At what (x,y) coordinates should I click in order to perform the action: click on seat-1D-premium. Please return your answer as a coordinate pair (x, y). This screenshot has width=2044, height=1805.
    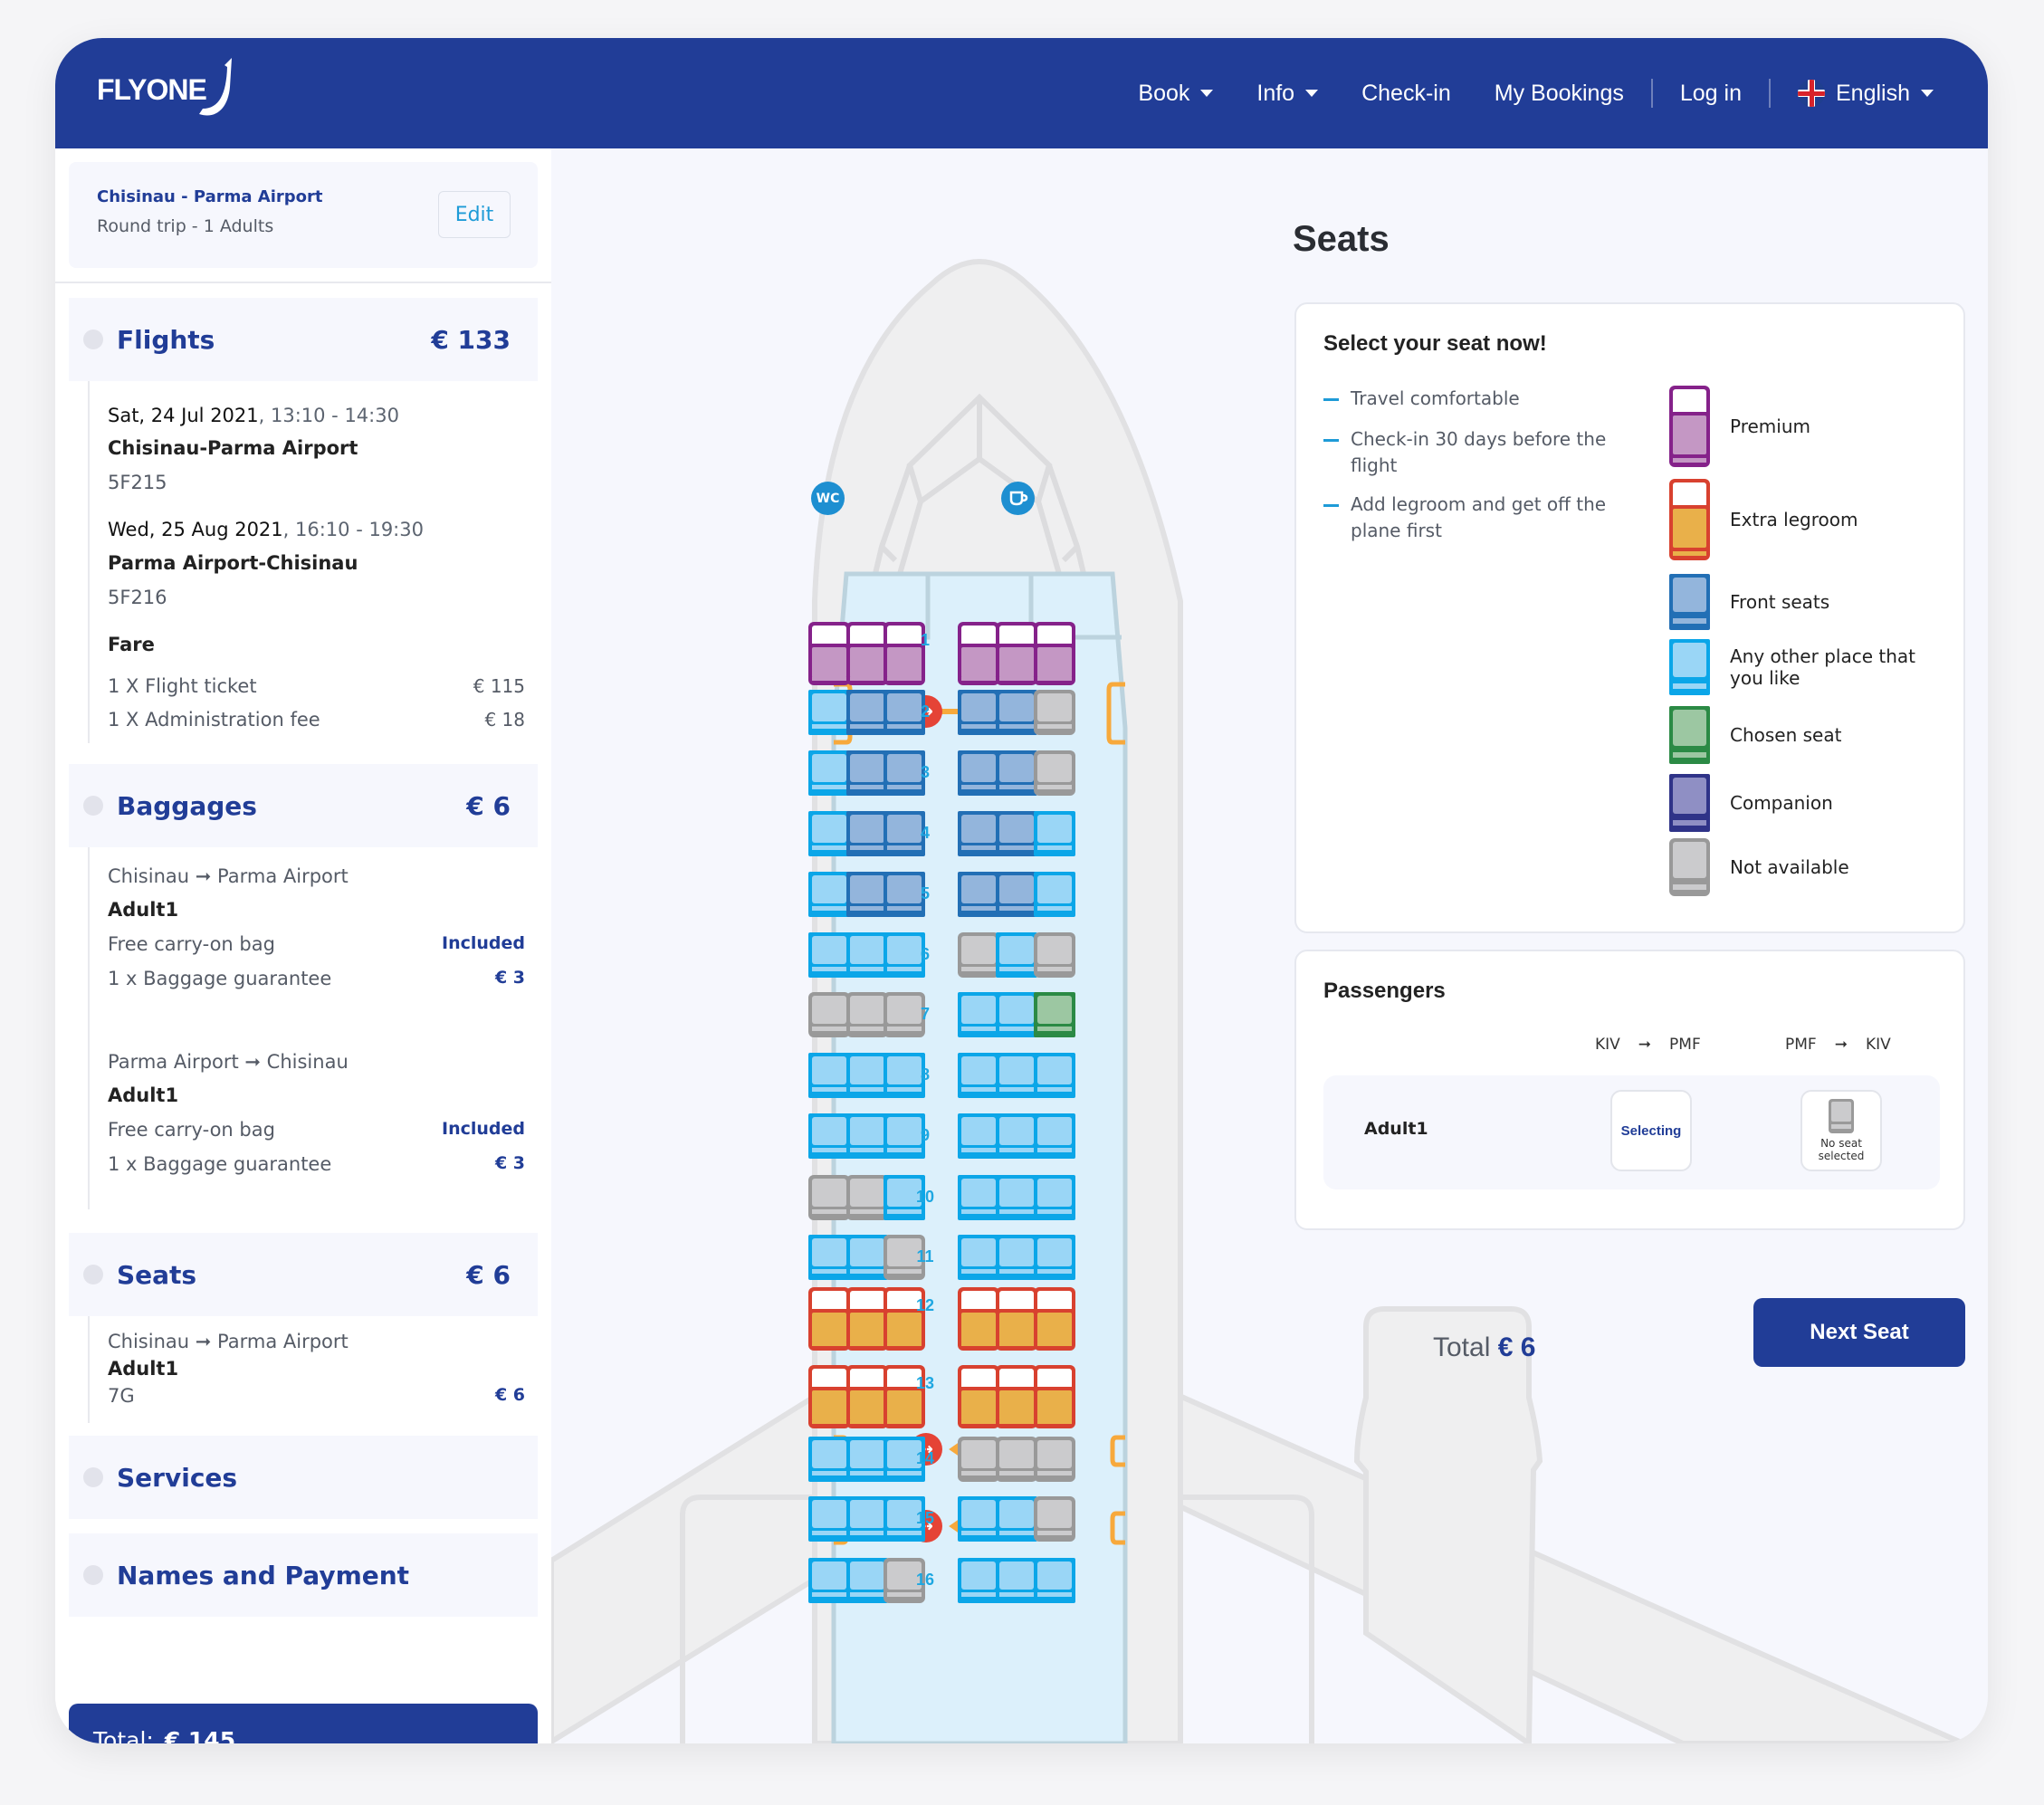
    Looking at the image, I should click on (978, 653).